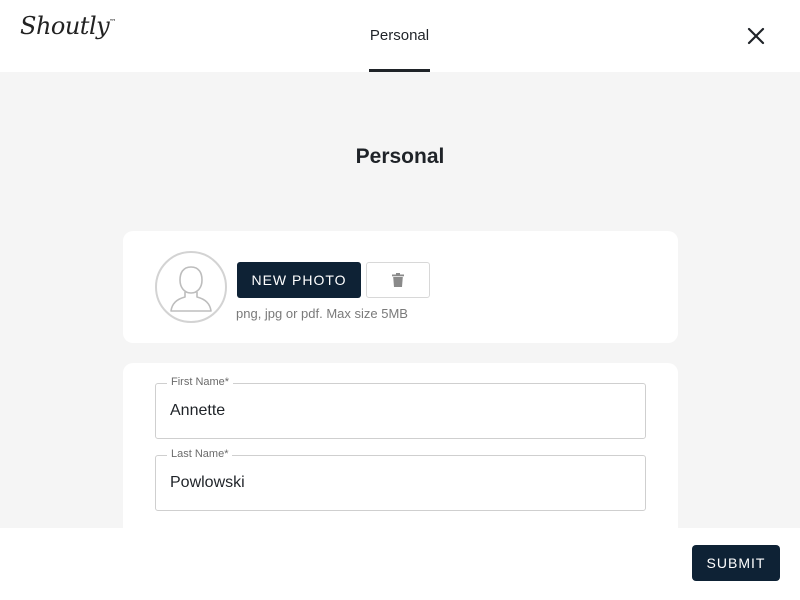  I want to click on trash-icon, so click(398, 280).